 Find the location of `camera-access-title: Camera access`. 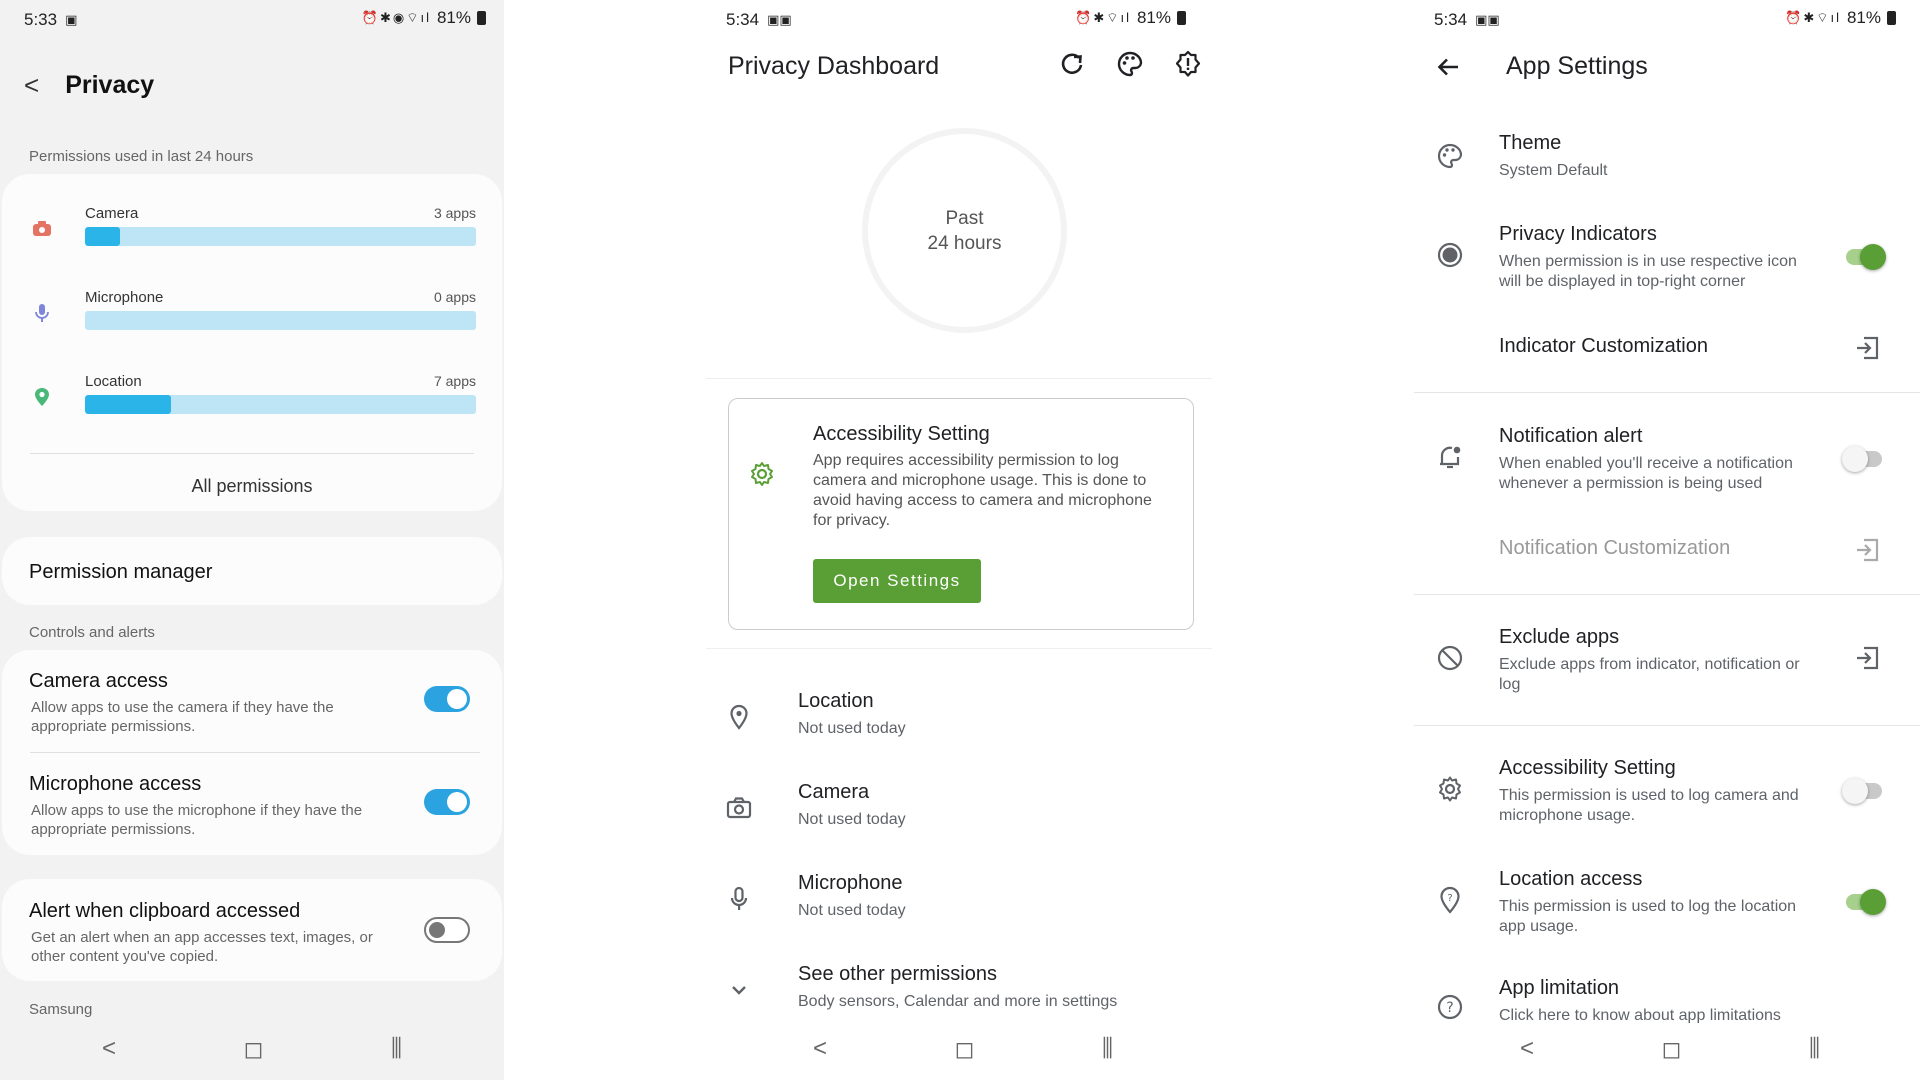

camera-access-title: Camera access is located at coordinates (98, 681).